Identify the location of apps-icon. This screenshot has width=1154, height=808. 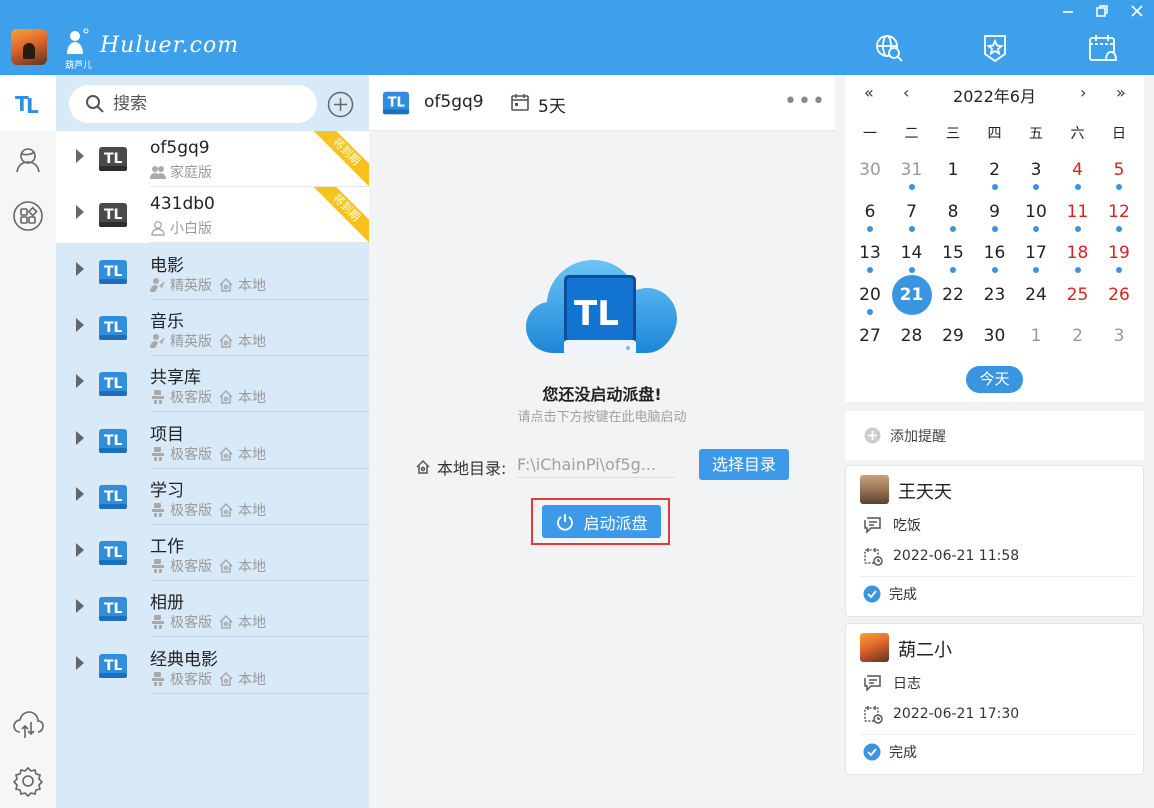
(28, 216).